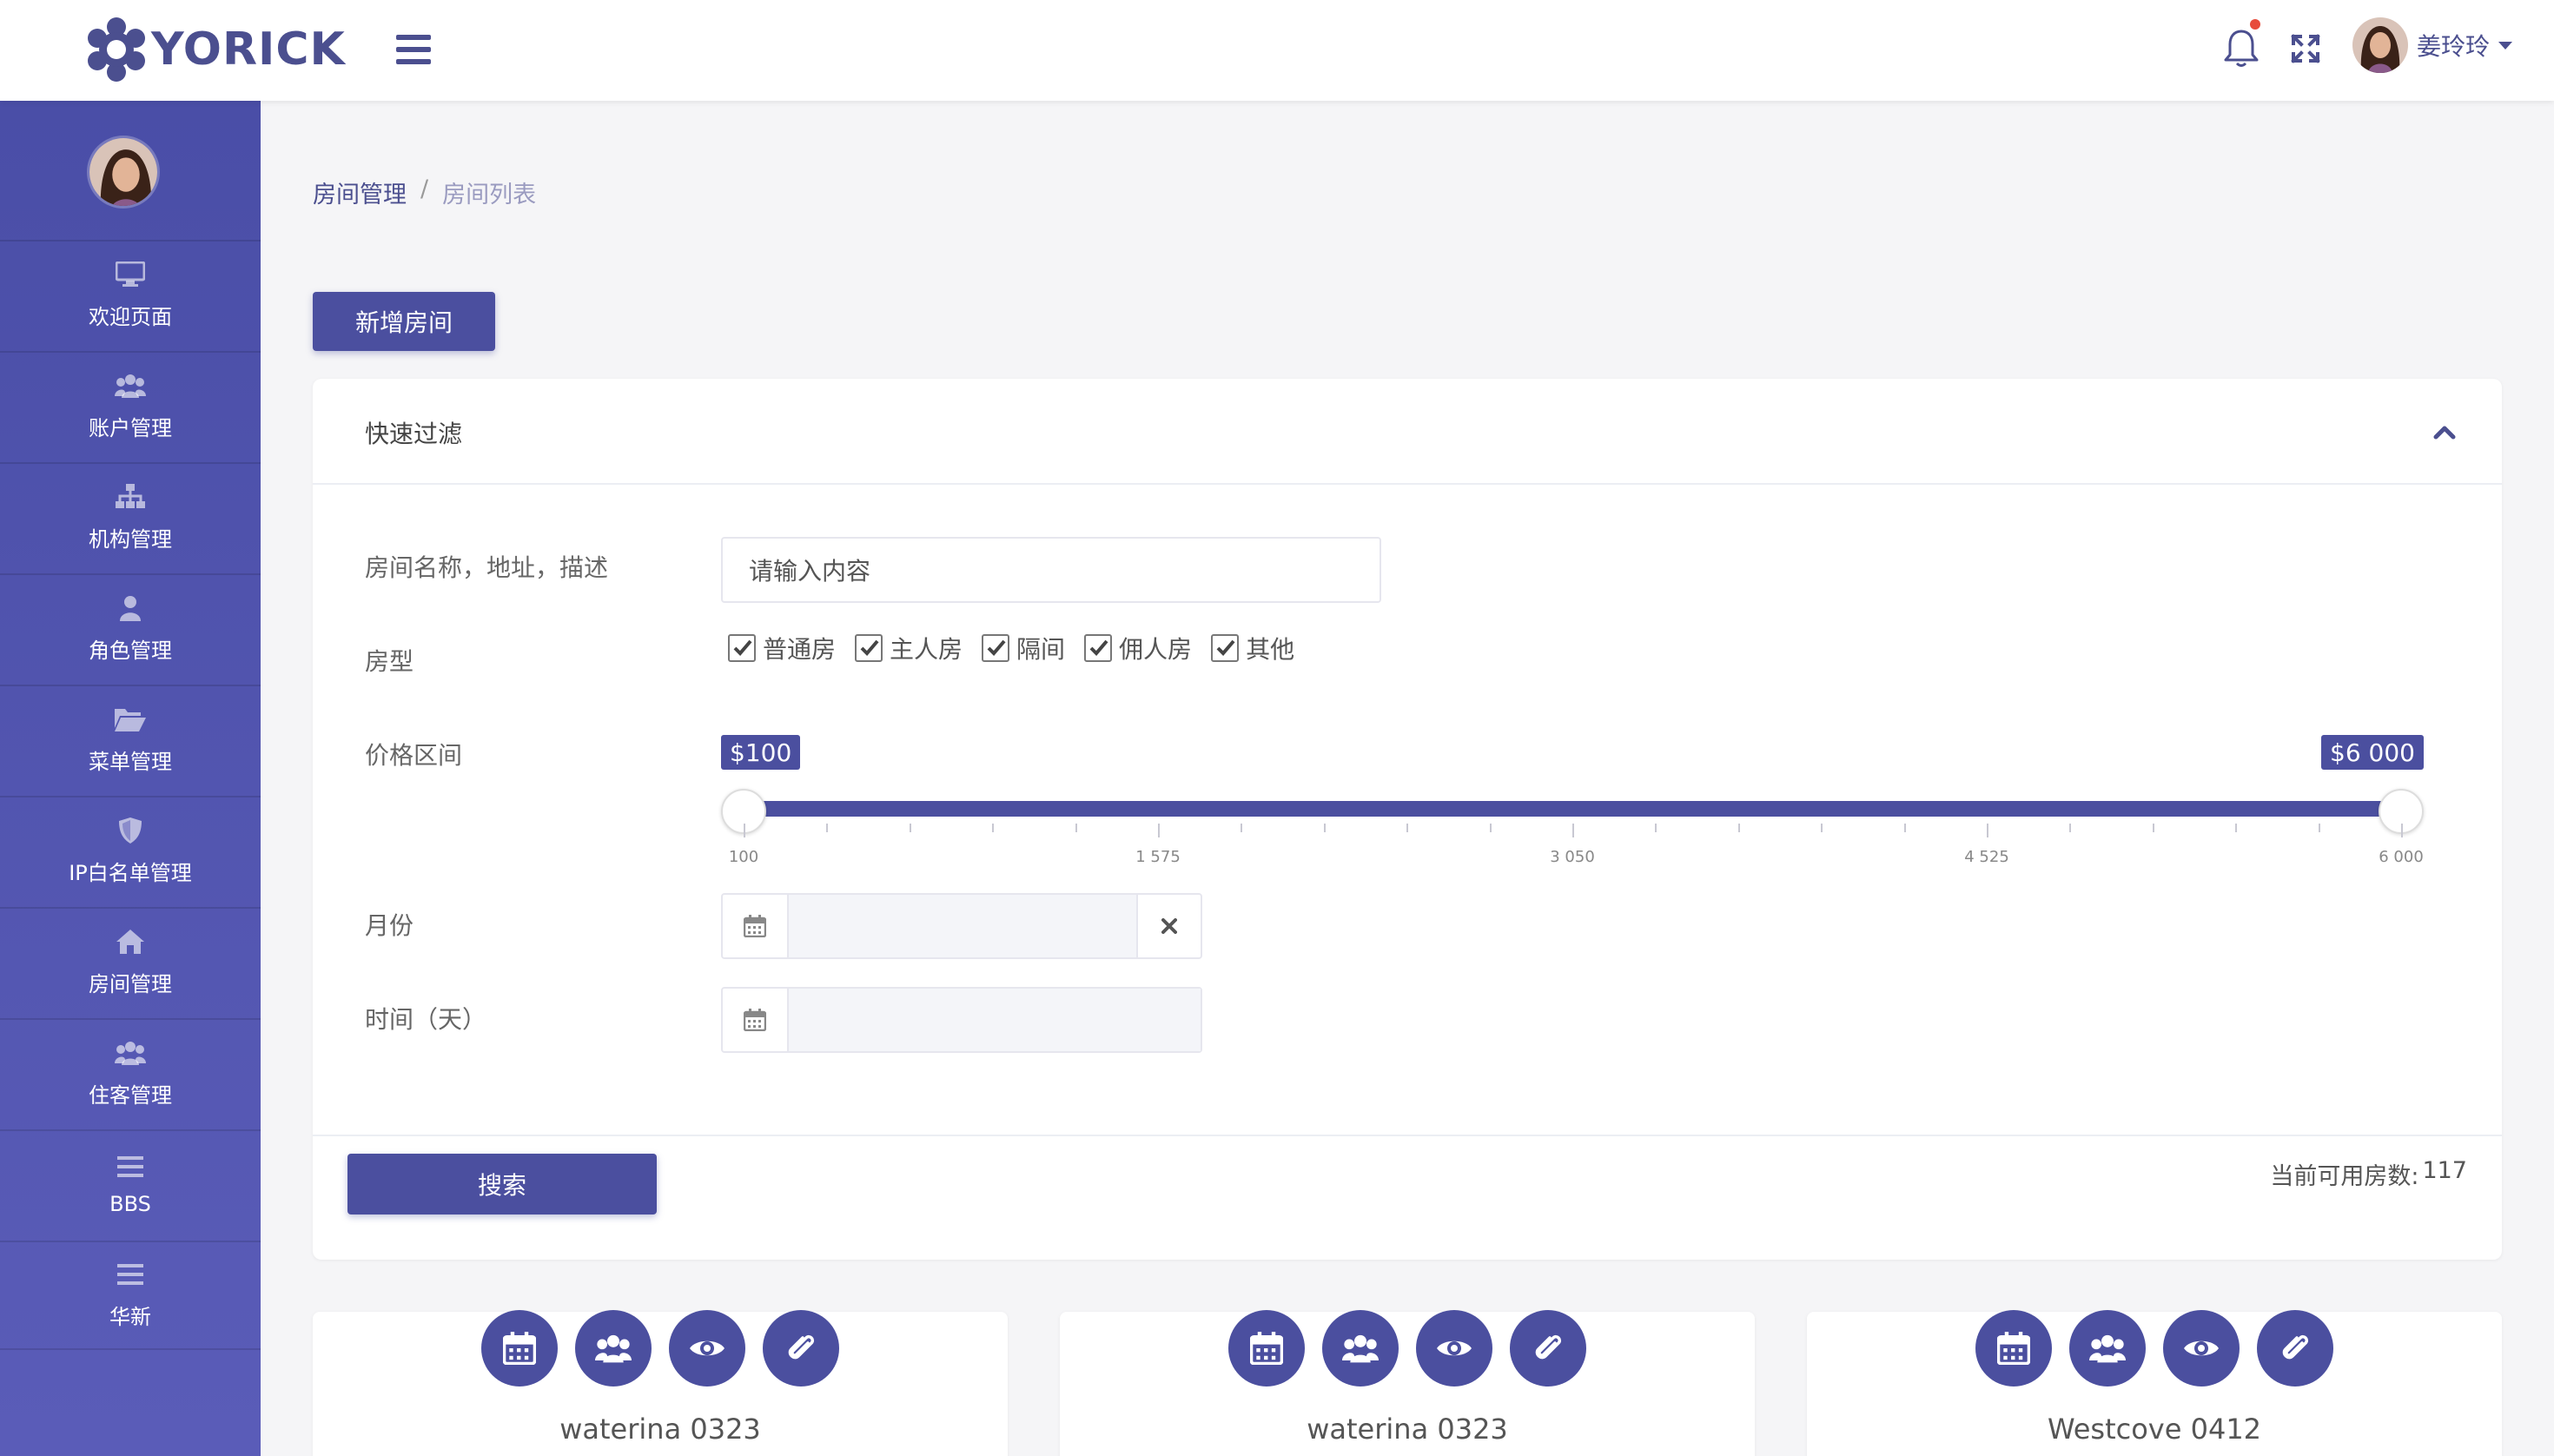 The image size is (2554, 1456). I want to click on user-icon, so click(130, 608).